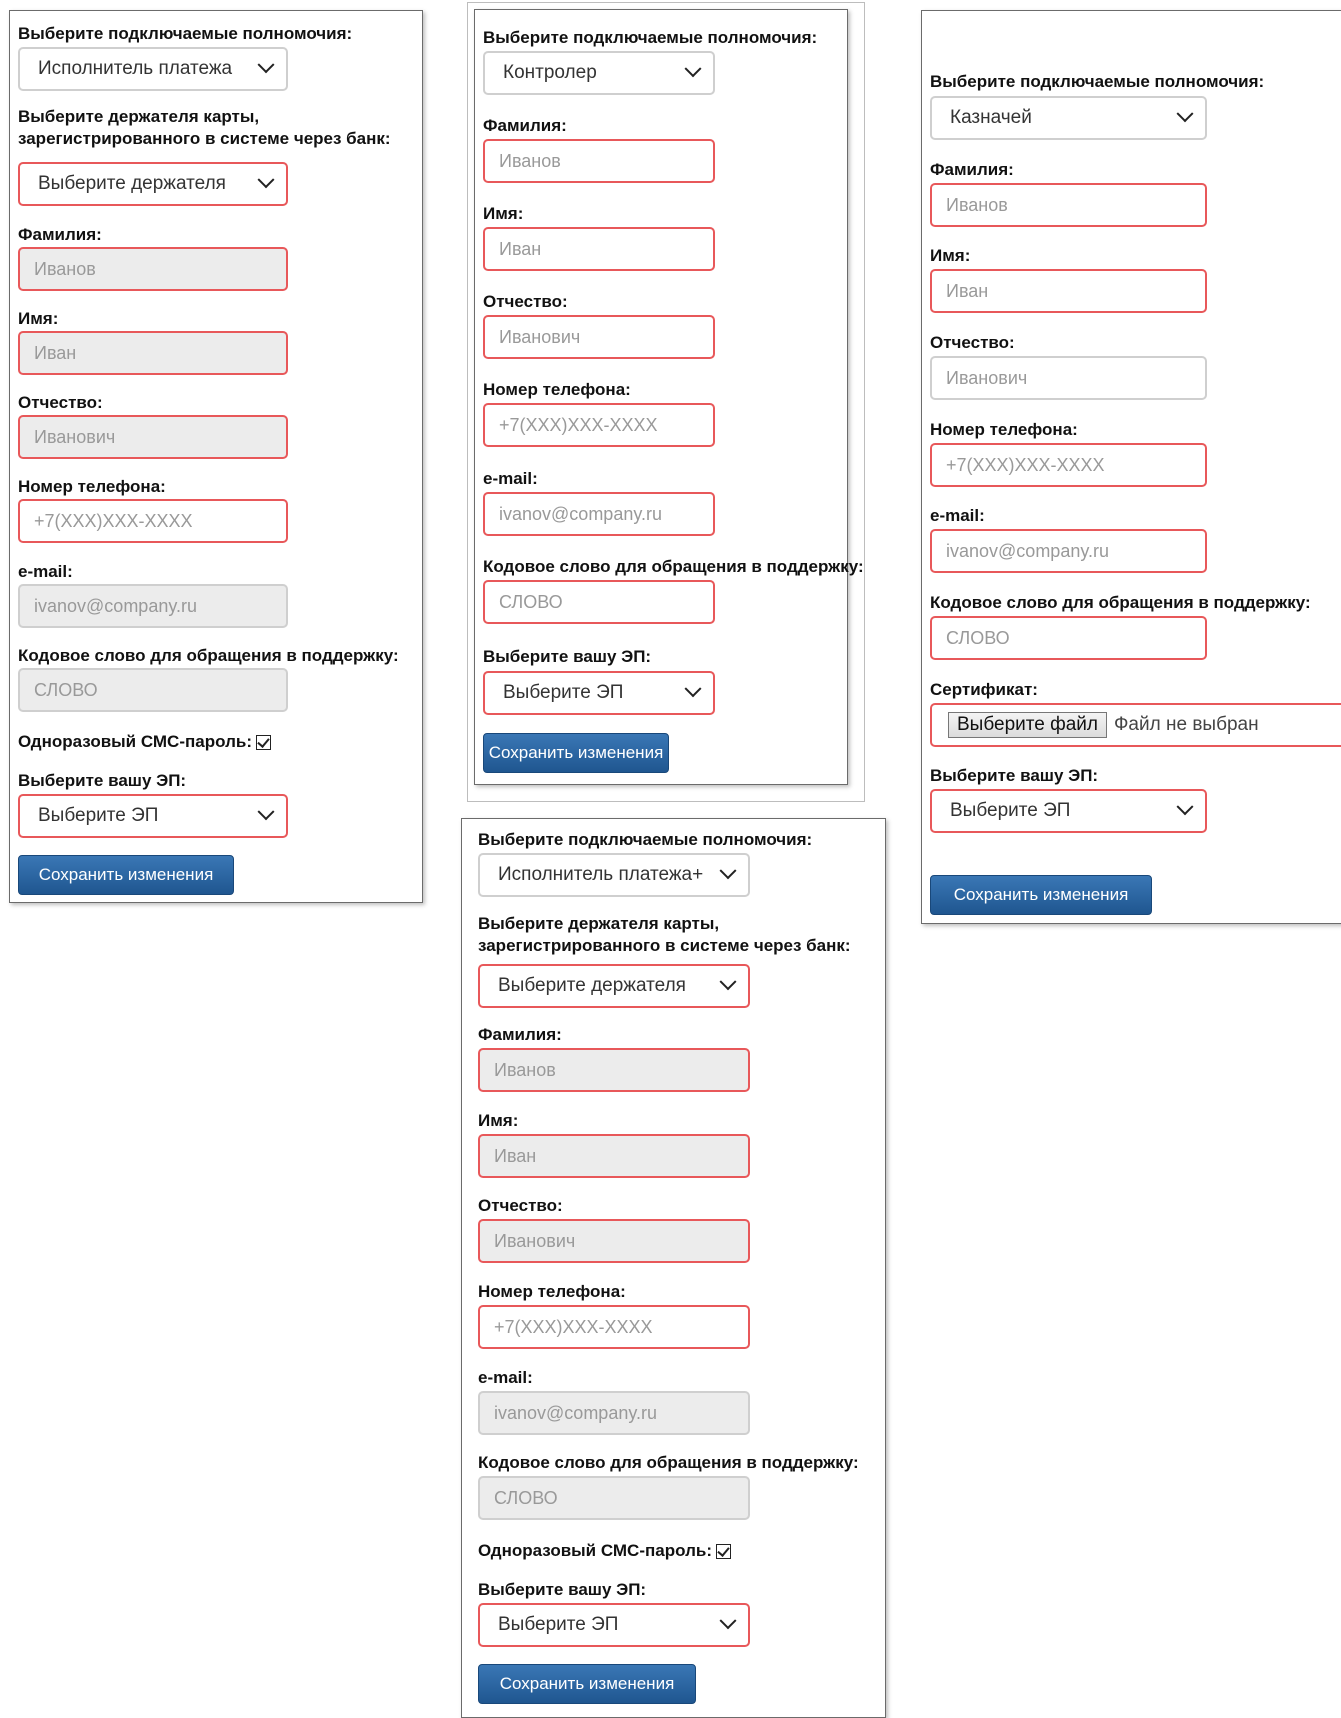  I want to click on authority-select: Контролер, so click(599, 73).